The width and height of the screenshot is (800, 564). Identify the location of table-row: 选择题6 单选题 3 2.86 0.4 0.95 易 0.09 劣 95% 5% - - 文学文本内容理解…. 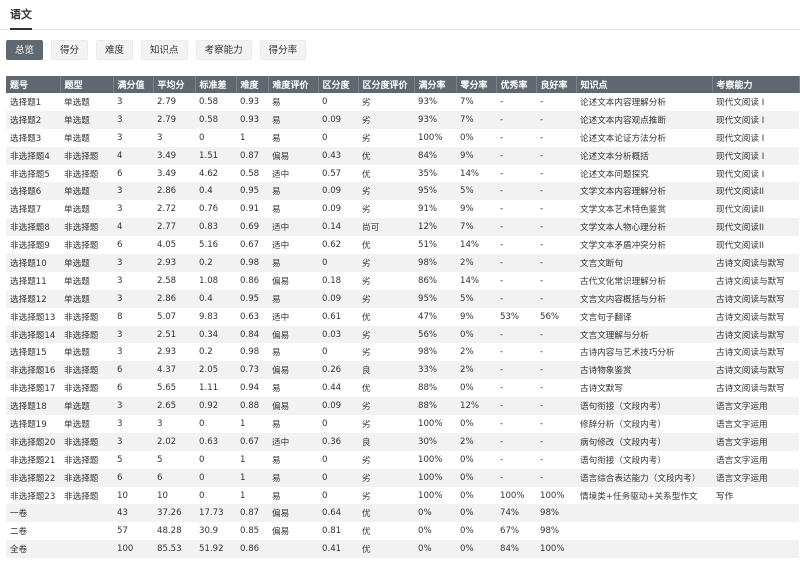
(402, 191).